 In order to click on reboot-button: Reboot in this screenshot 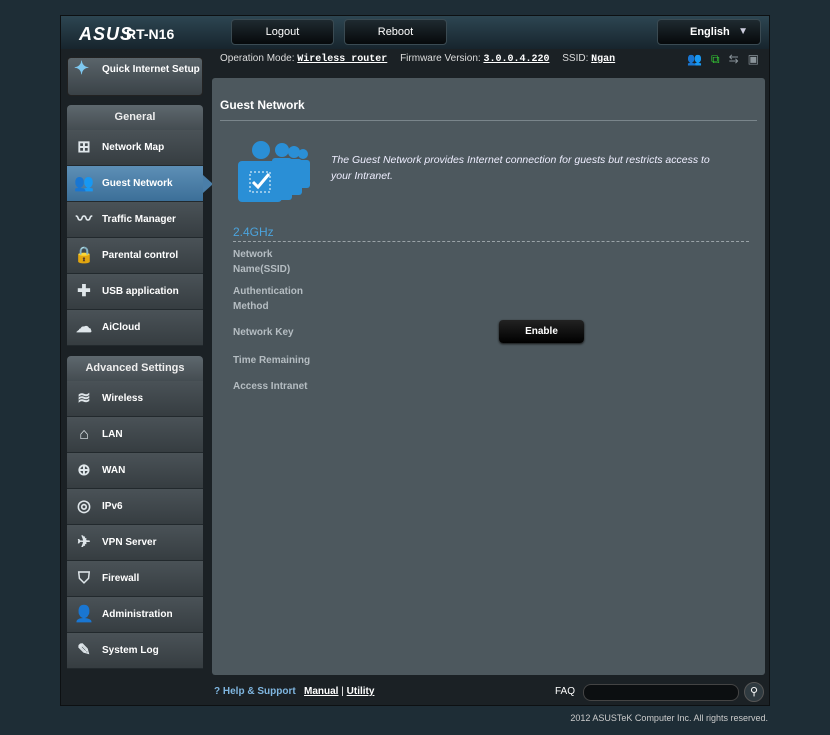, I will do `click(395, 32)`.